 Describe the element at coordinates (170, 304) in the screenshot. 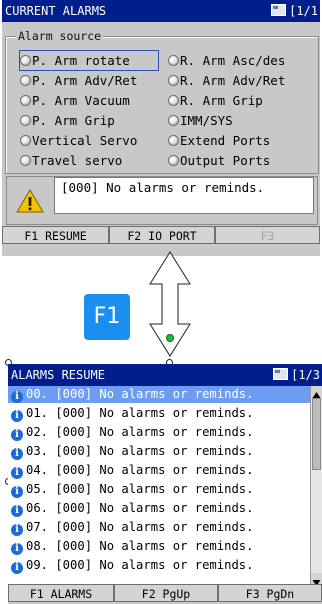

I see `double-arrow-icon` at that location.